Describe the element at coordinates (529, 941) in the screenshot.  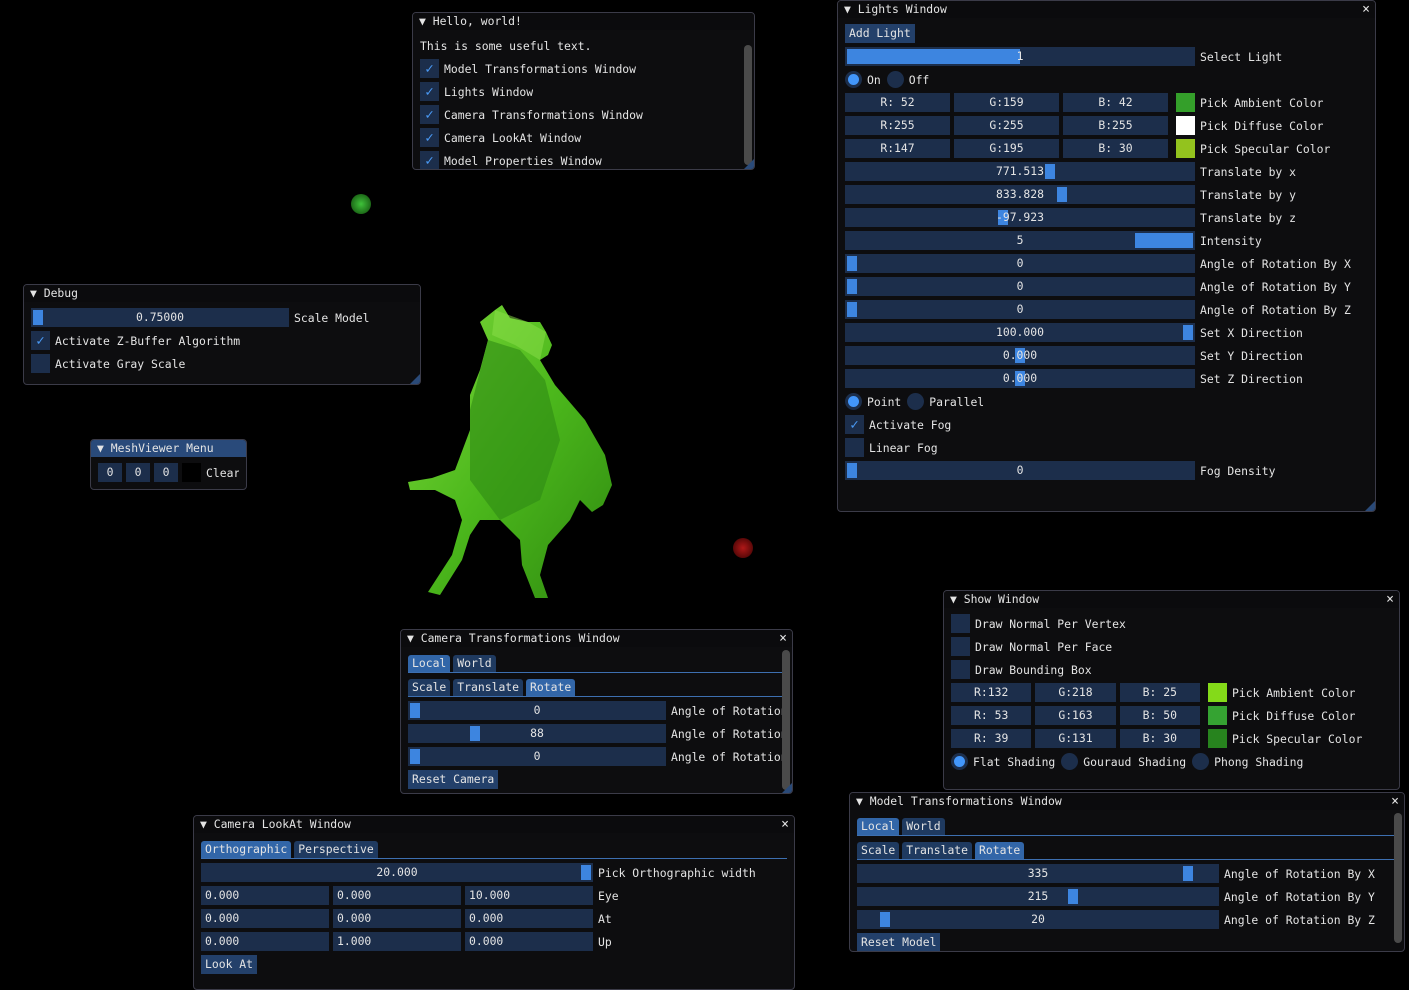
I see `component-2-field: 0.000` at that location.